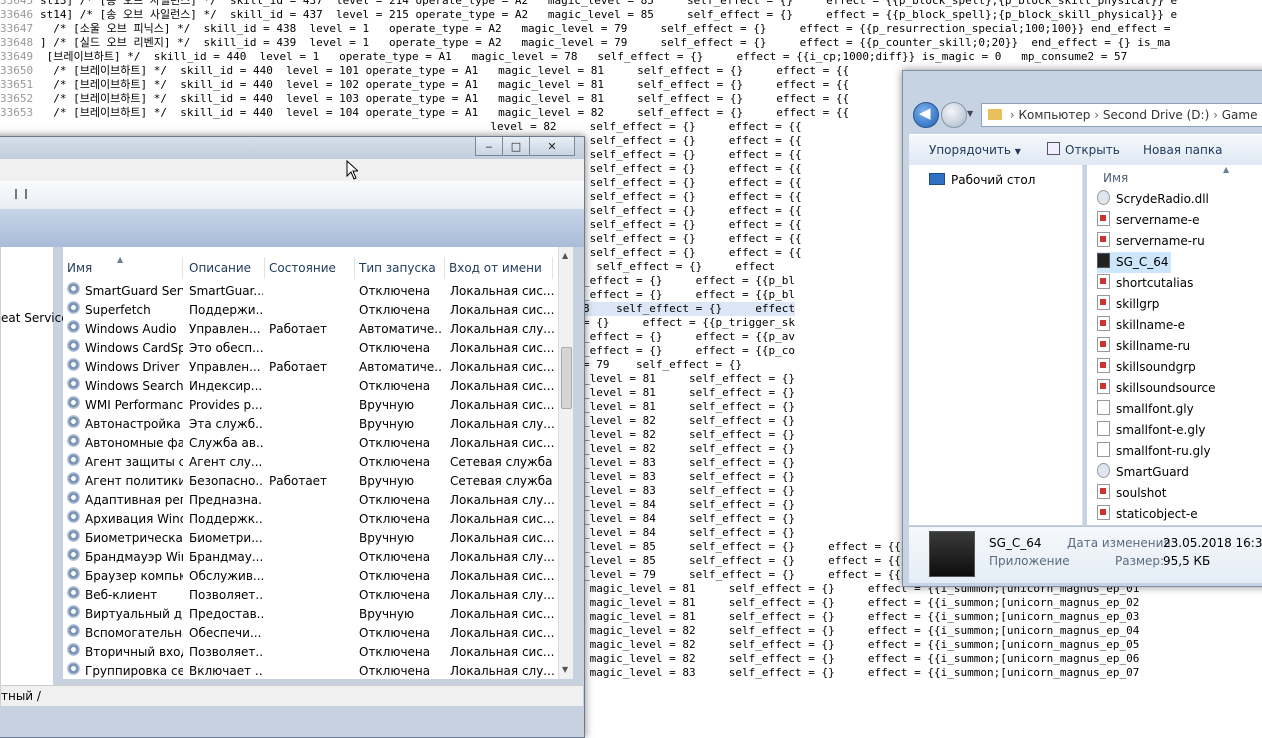 This screenshot has height=738, width=1262. What do you see at coordinates (292, 148) in the screenshot?
I see `services-titlebar: ‒ □ ✕` at bounding box center [292, 148].